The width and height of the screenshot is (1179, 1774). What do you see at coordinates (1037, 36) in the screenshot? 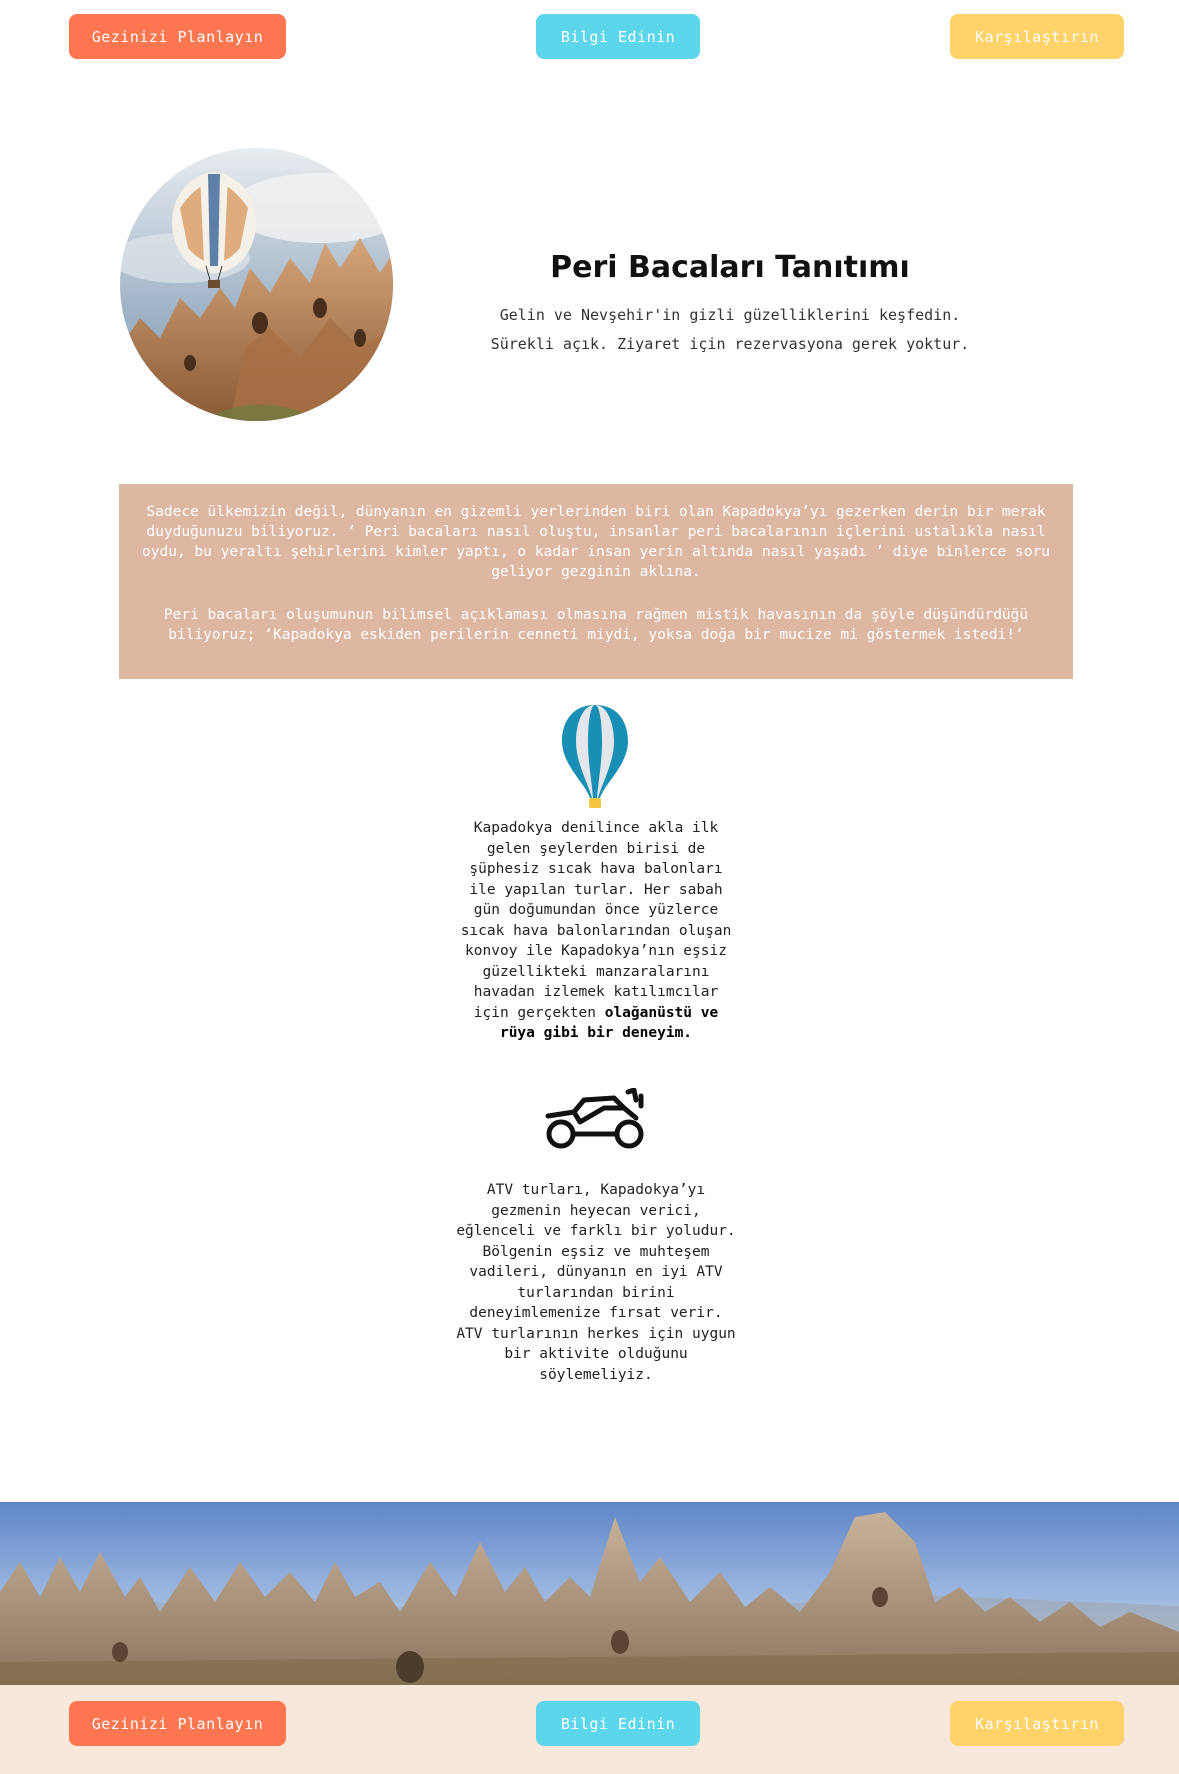
I see `compare-button: Karşılaştırın` at bounding box center [1037, 36].